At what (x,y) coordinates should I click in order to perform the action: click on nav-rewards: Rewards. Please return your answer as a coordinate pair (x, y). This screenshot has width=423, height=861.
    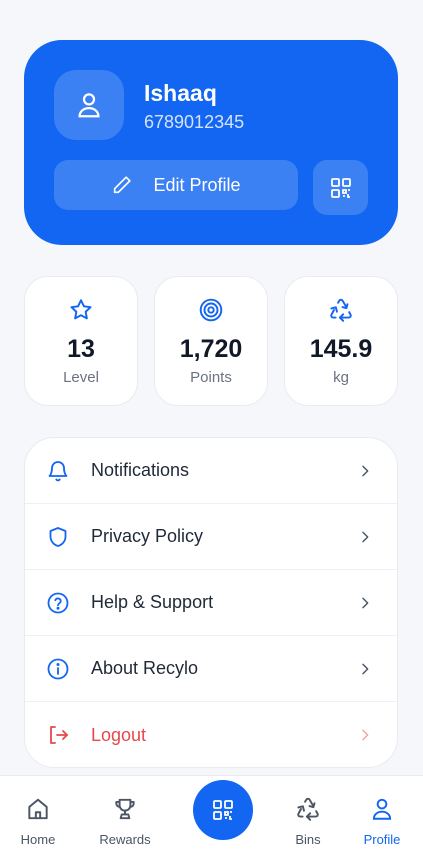
    Looking at the image, I should click on (125, 821).